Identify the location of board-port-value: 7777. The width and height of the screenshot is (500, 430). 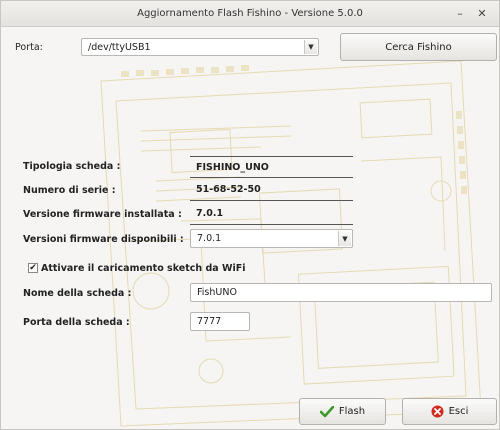
(209, 321).